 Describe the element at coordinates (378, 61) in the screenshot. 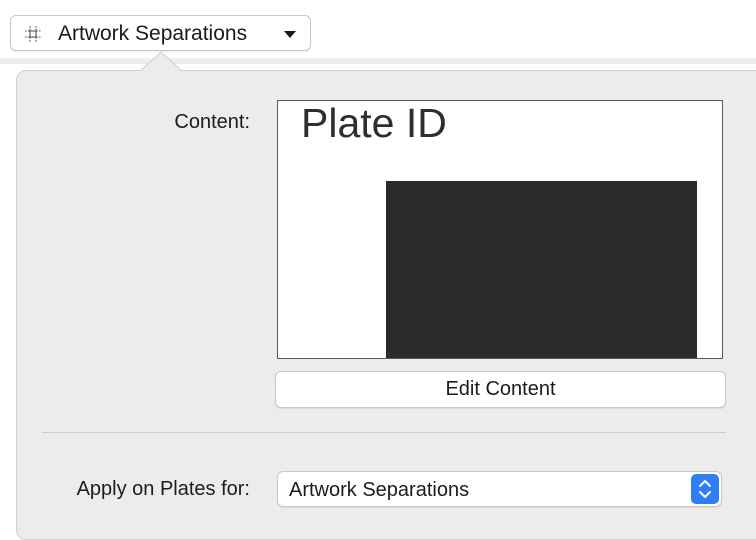

I see `top-bar-shadow` at that location.